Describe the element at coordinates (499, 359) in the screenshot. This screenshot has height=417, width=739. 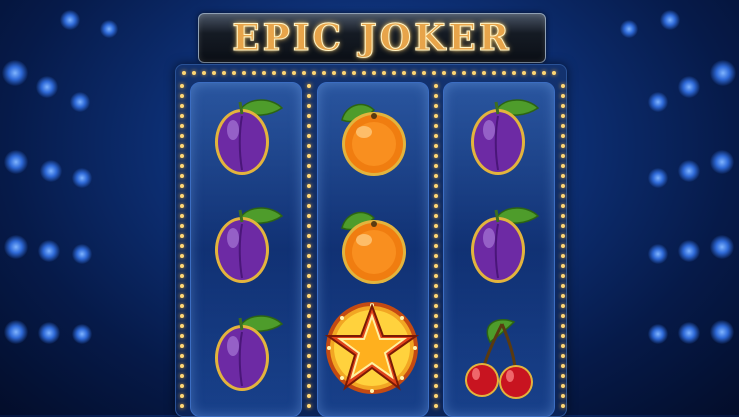
I see `cherry-icon` at that location.